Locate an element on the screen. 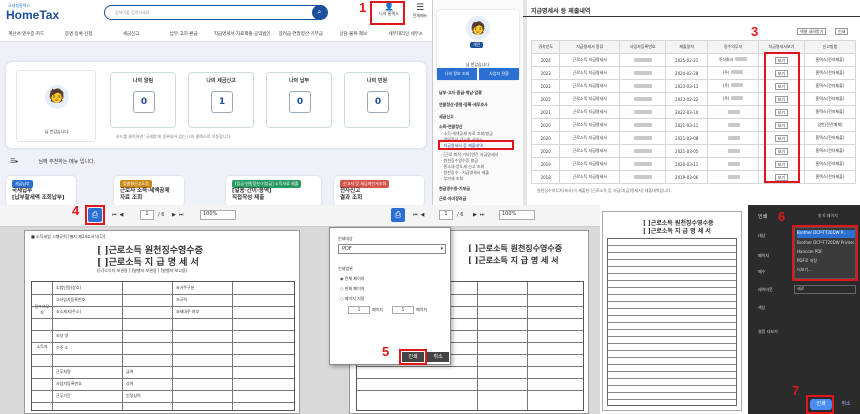  service-tag: 신고서 및 세금계산서조회 is located at coordinates (365, 184).